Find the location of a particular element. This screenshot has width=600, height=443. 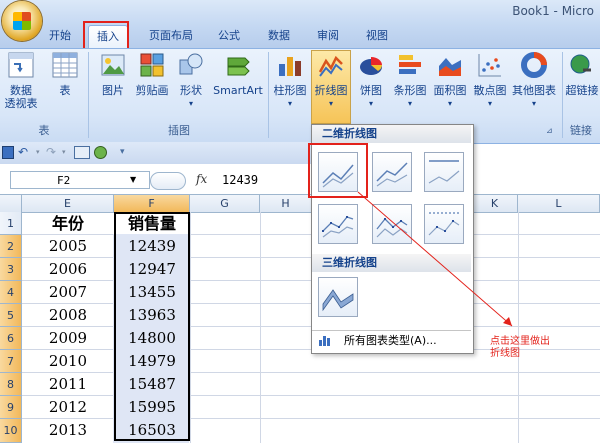

bar-chart-button: 条形图 ▾ is located at coordinates (410, 81).